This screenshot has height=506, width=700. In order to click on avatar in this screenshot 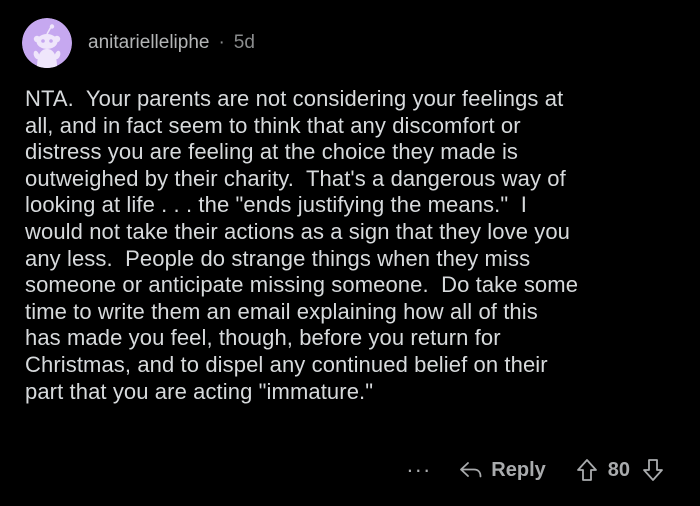, I will do `click(47, 43)`.